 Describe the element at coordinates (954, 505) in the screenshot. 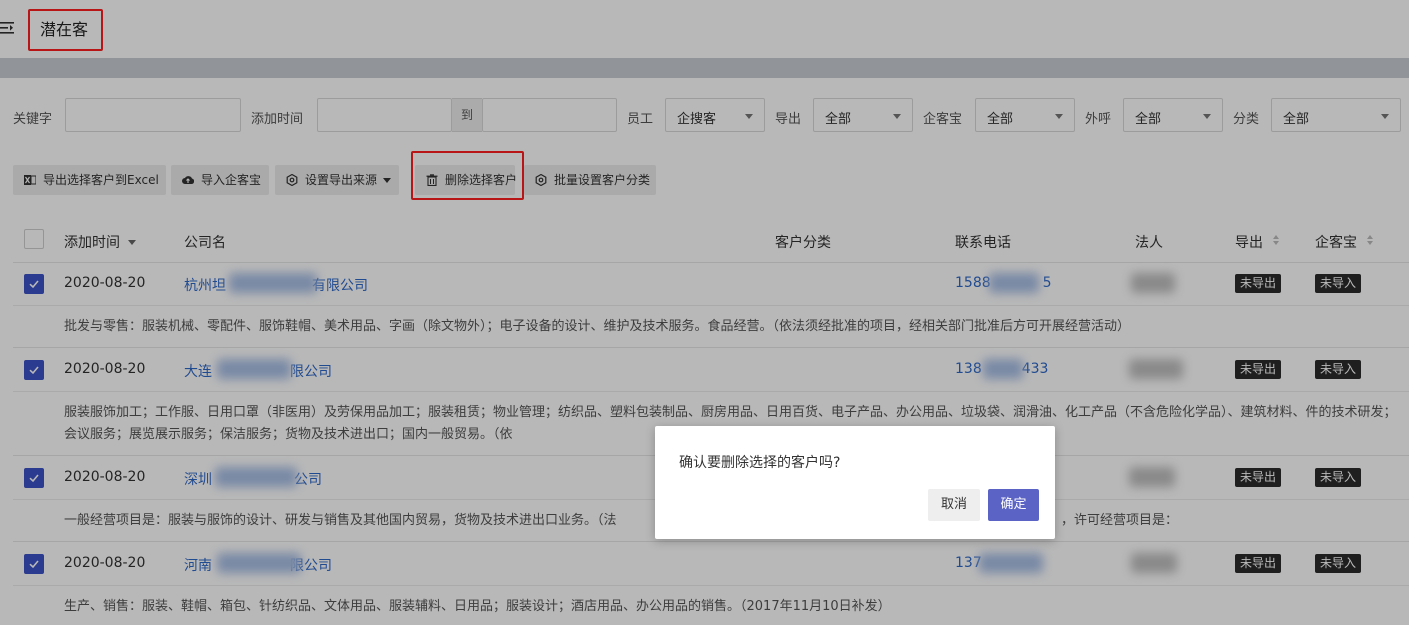

I see `cancel-button: 取消` at that location.